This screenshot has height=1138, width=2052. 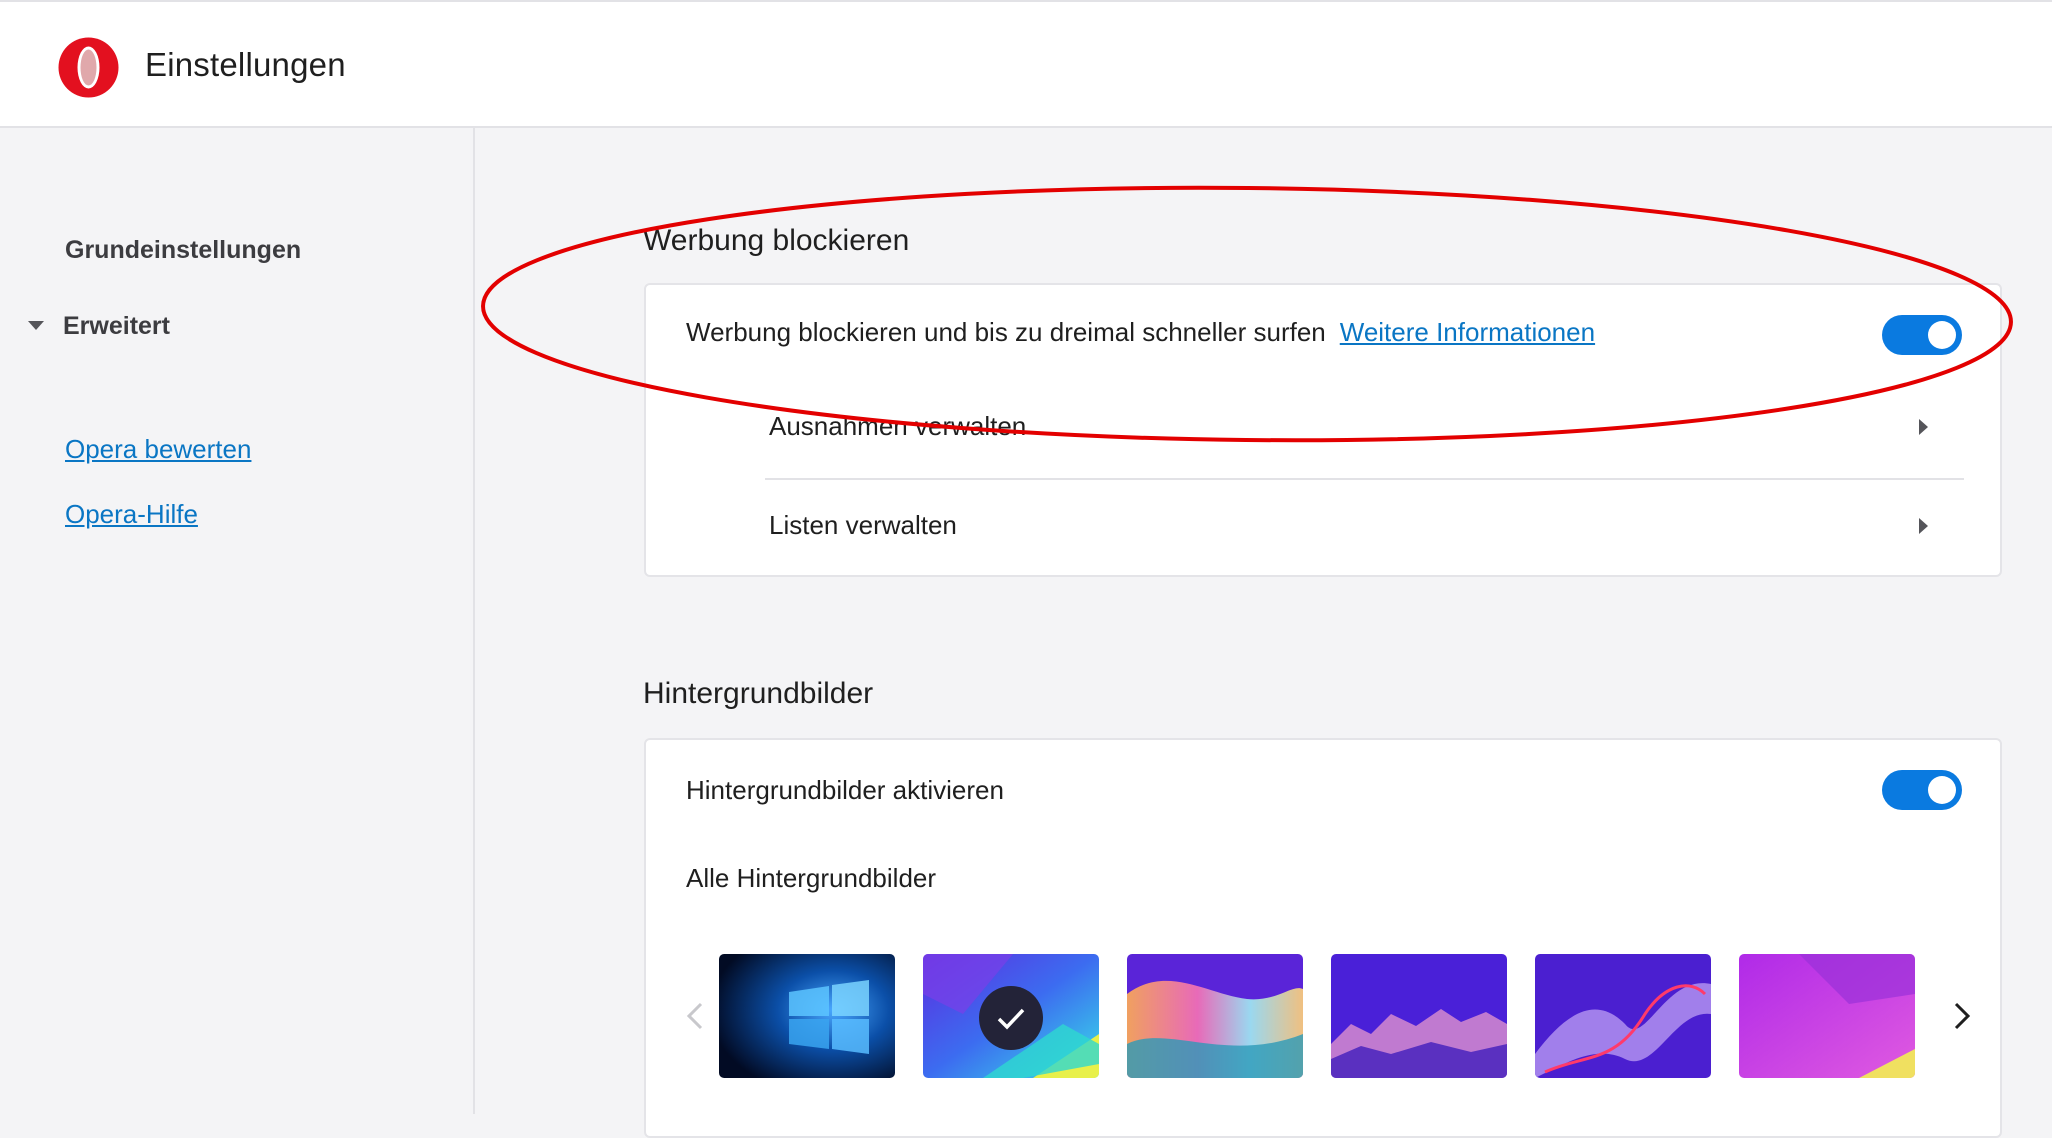 I want to click on wallpaper-thumbnail-landscape, so click(x=1419, y=1016).